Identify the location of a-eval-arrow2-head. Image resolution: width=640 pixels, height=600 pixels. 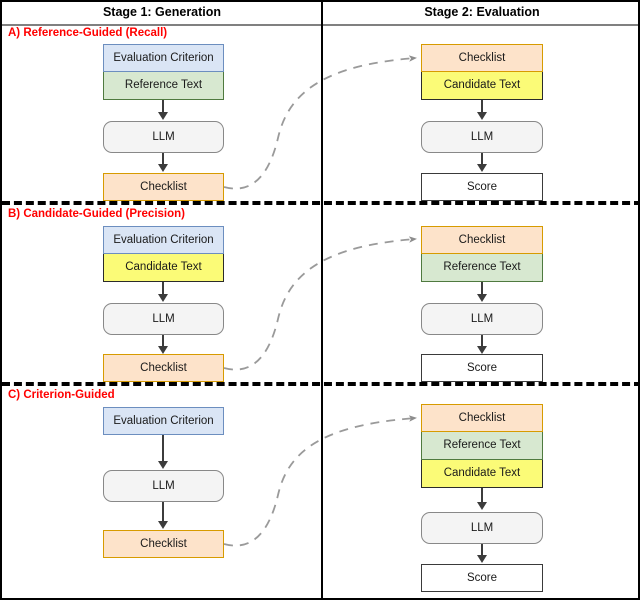
(482, 168).